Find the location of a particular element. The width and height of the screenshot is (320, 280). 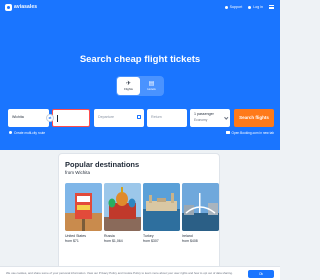

booking-checkbox is located at coordinates (228, 132).